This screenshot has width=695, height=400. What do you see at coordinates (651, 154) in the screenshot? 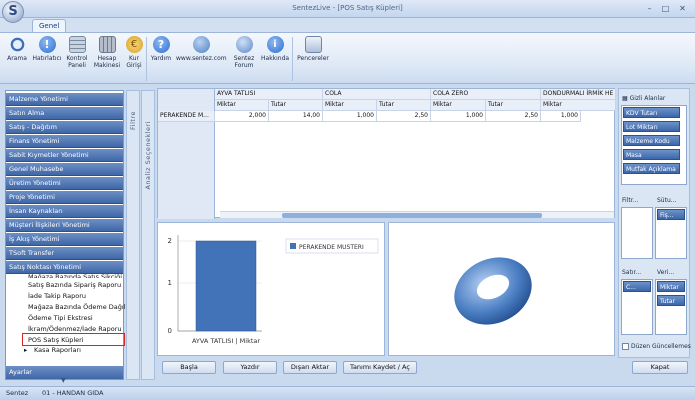
I see `hidden-field: Masa` at bounding box center [651, 154].